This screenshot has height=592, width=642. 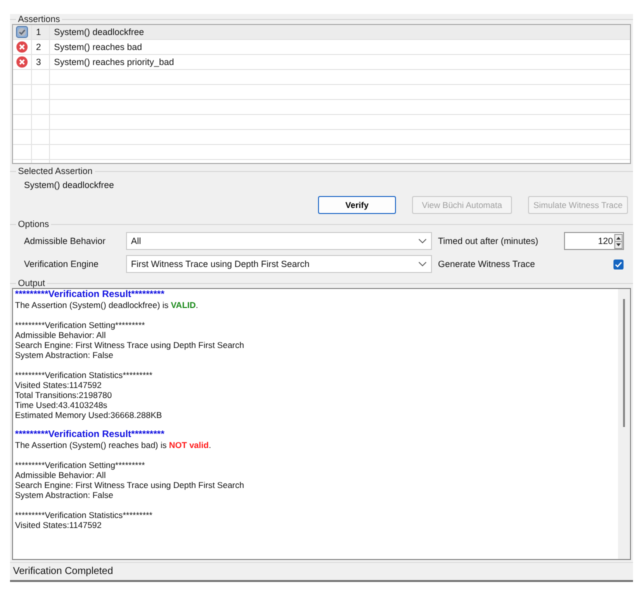 I want to click on table-cell-text: System() reaches priority_bad, so click(x=114, y=62).